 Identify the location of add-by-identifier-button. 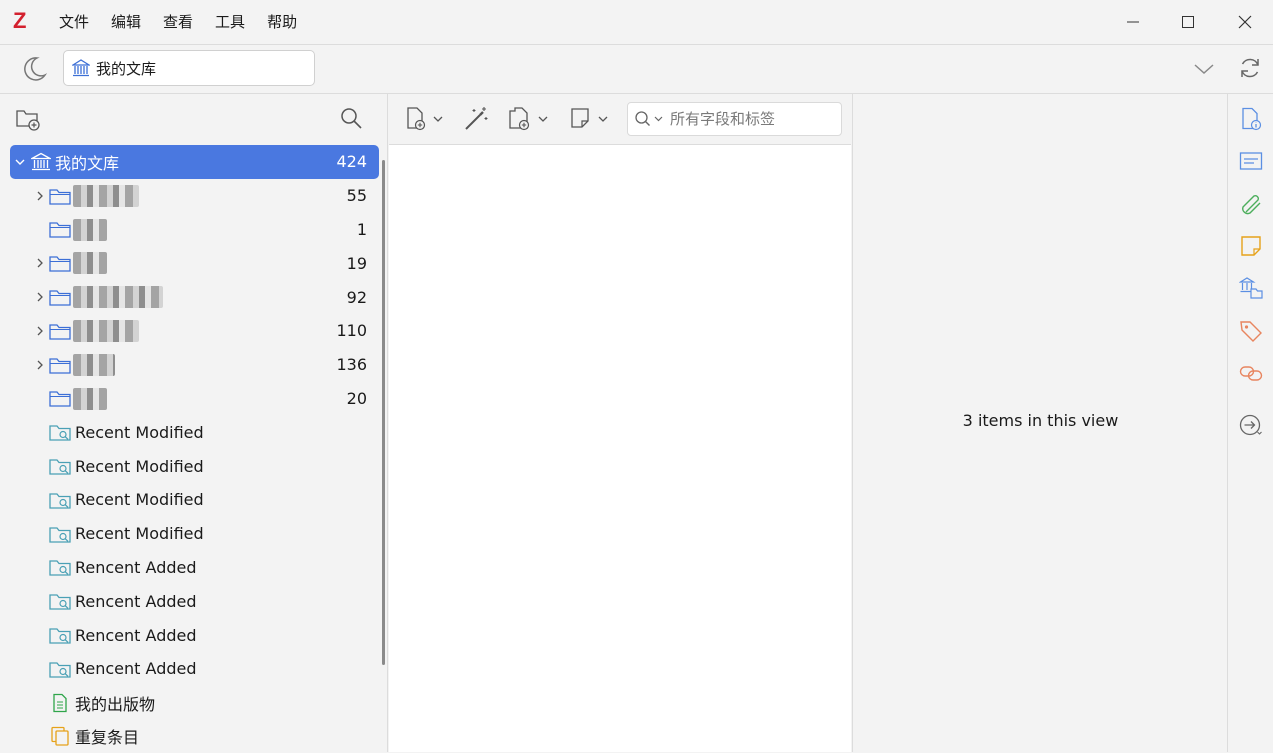
(476, 119).